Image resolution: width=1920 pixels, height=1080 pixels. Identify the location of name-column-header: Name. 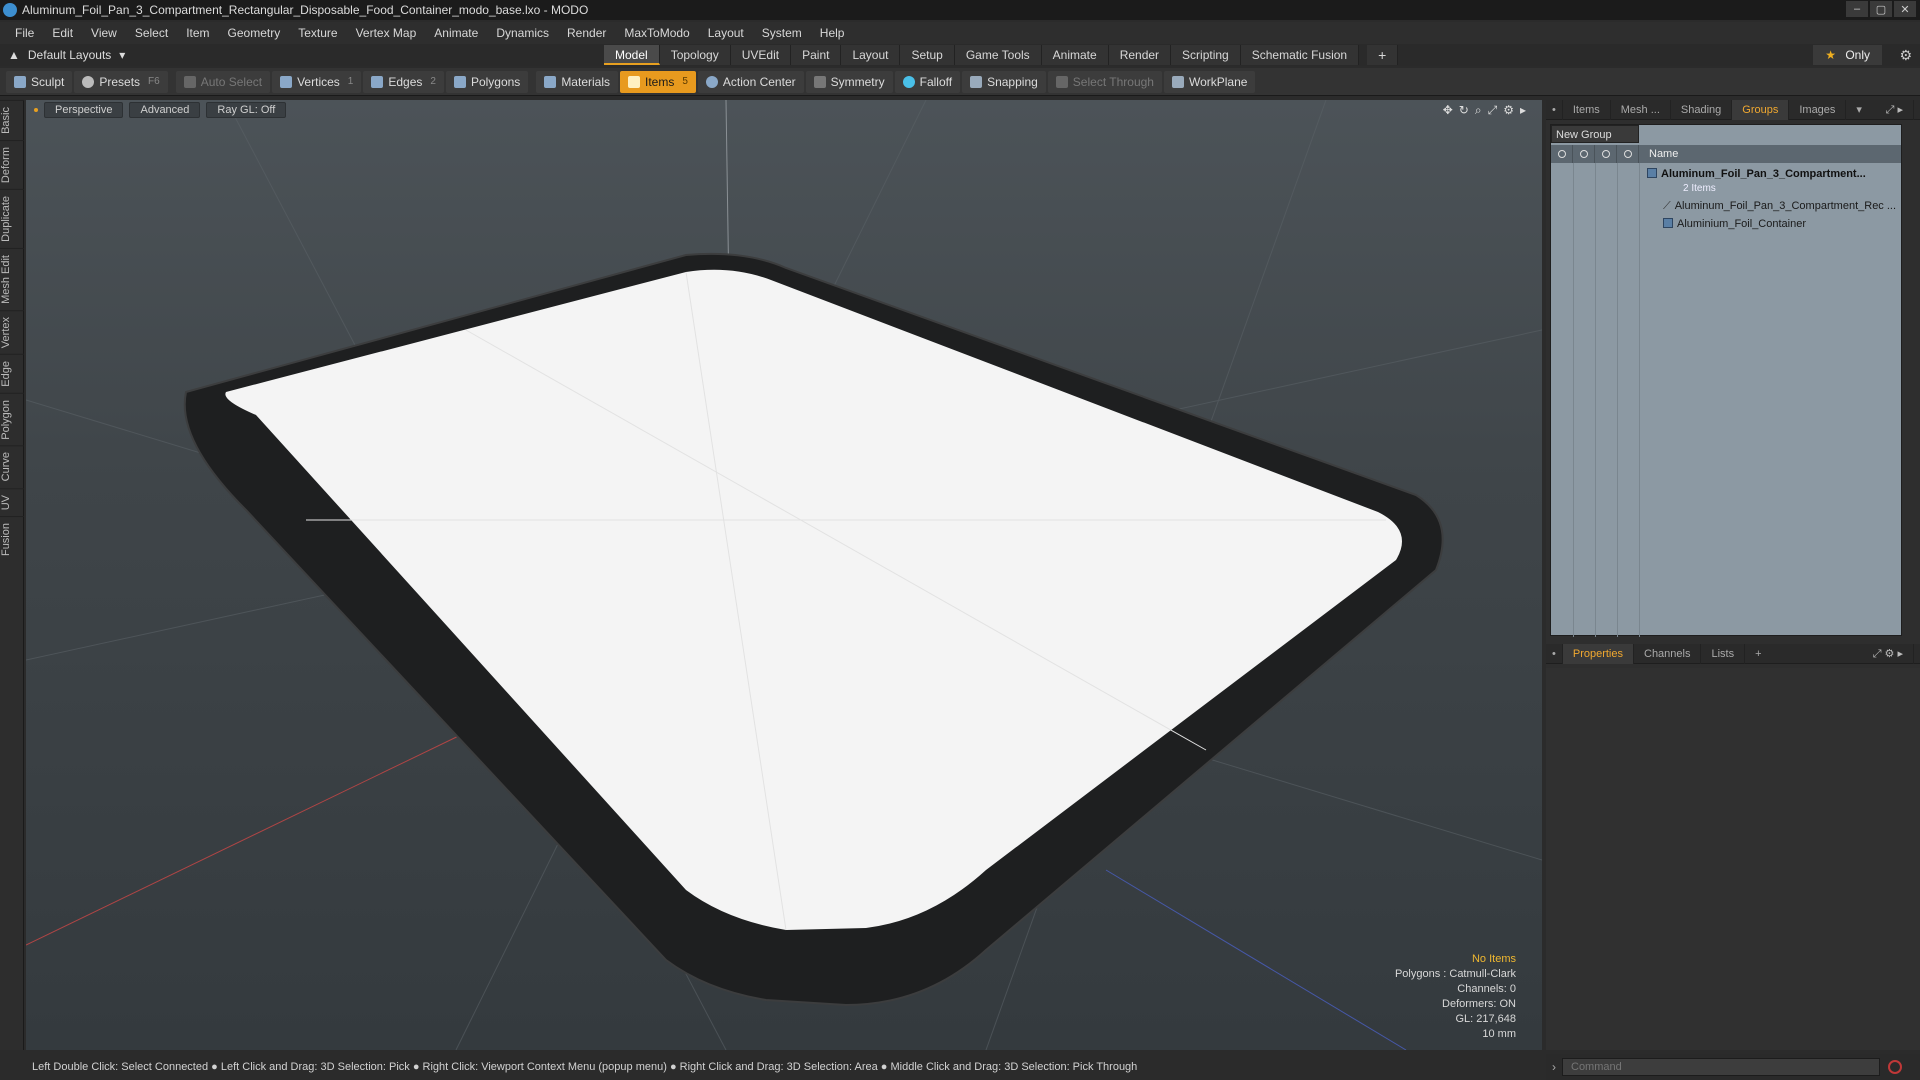
(1658, 154).